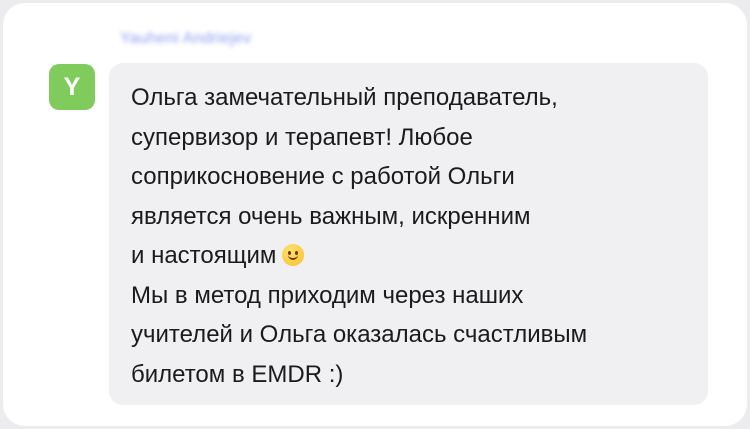 This screenshot has height=429, width=750. What do you see at coordinates (293, 255) in the screenshot?
I see `slightly-smiling-face-icon` at bounding box center [293, 255].